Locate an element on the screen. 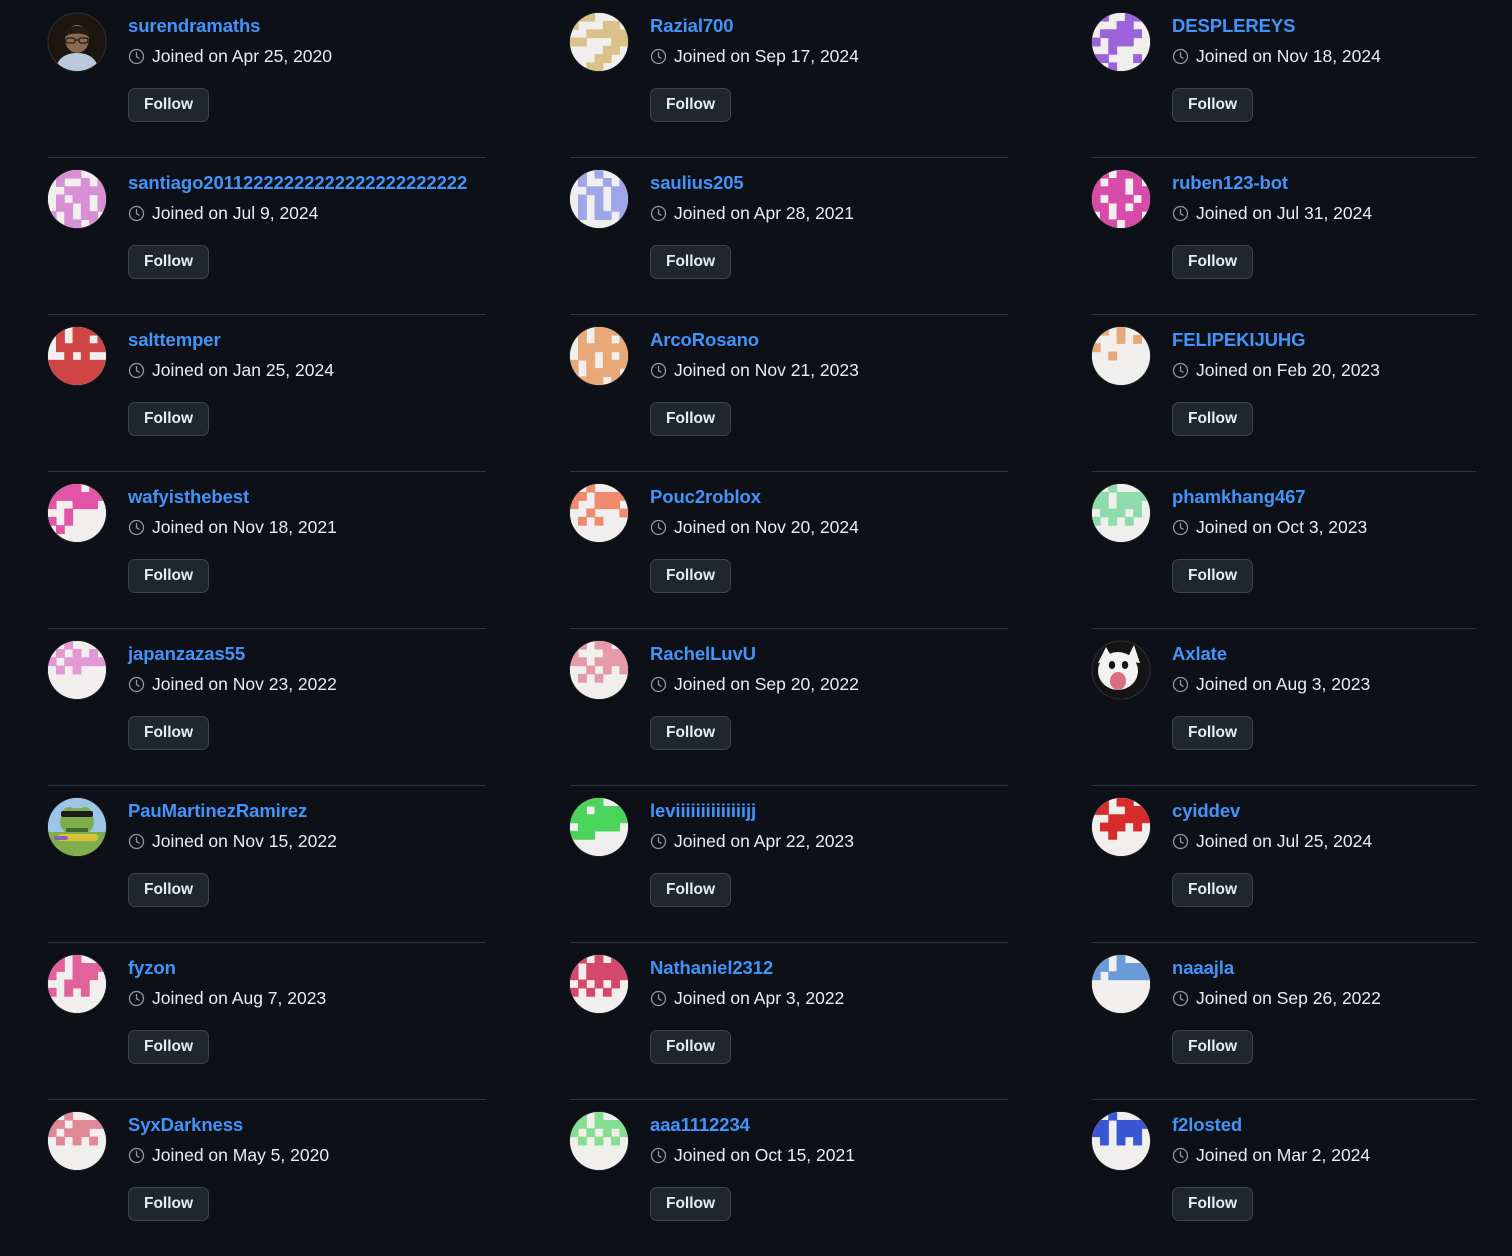  user-card: FELIPEKIJUHG Joined on Feb 20, 2023 Follow is located at coordinates (1278, 392).